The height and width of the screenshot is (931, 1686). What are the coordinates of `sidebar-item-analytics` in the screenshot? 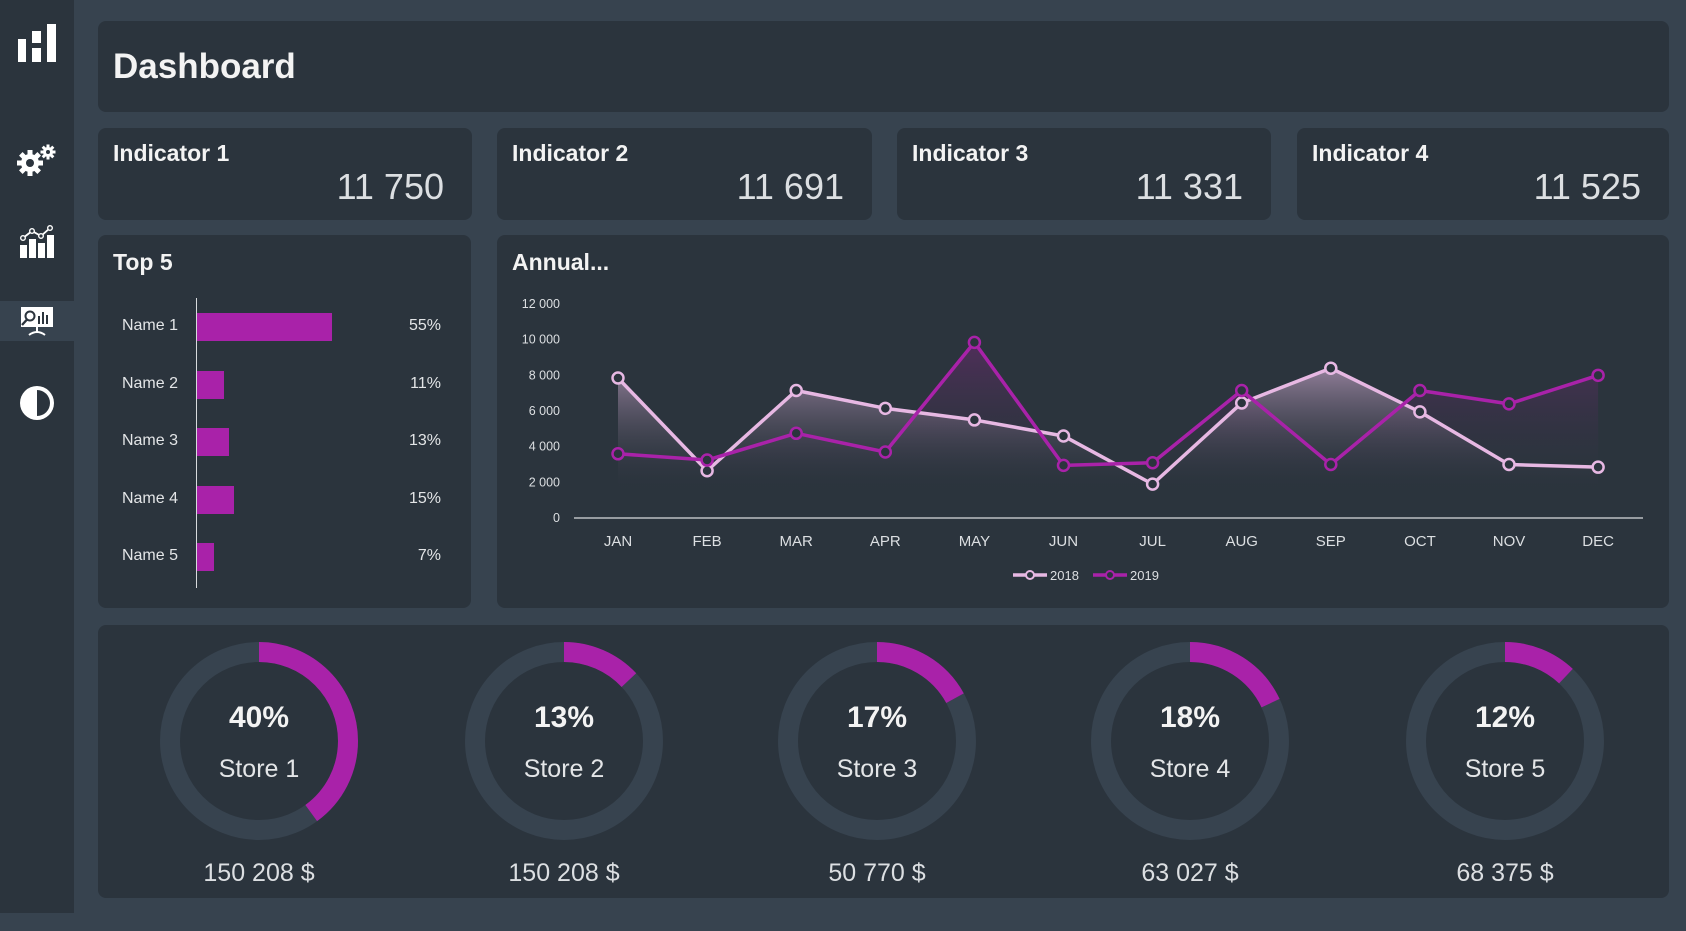 It's located at (37, 242).